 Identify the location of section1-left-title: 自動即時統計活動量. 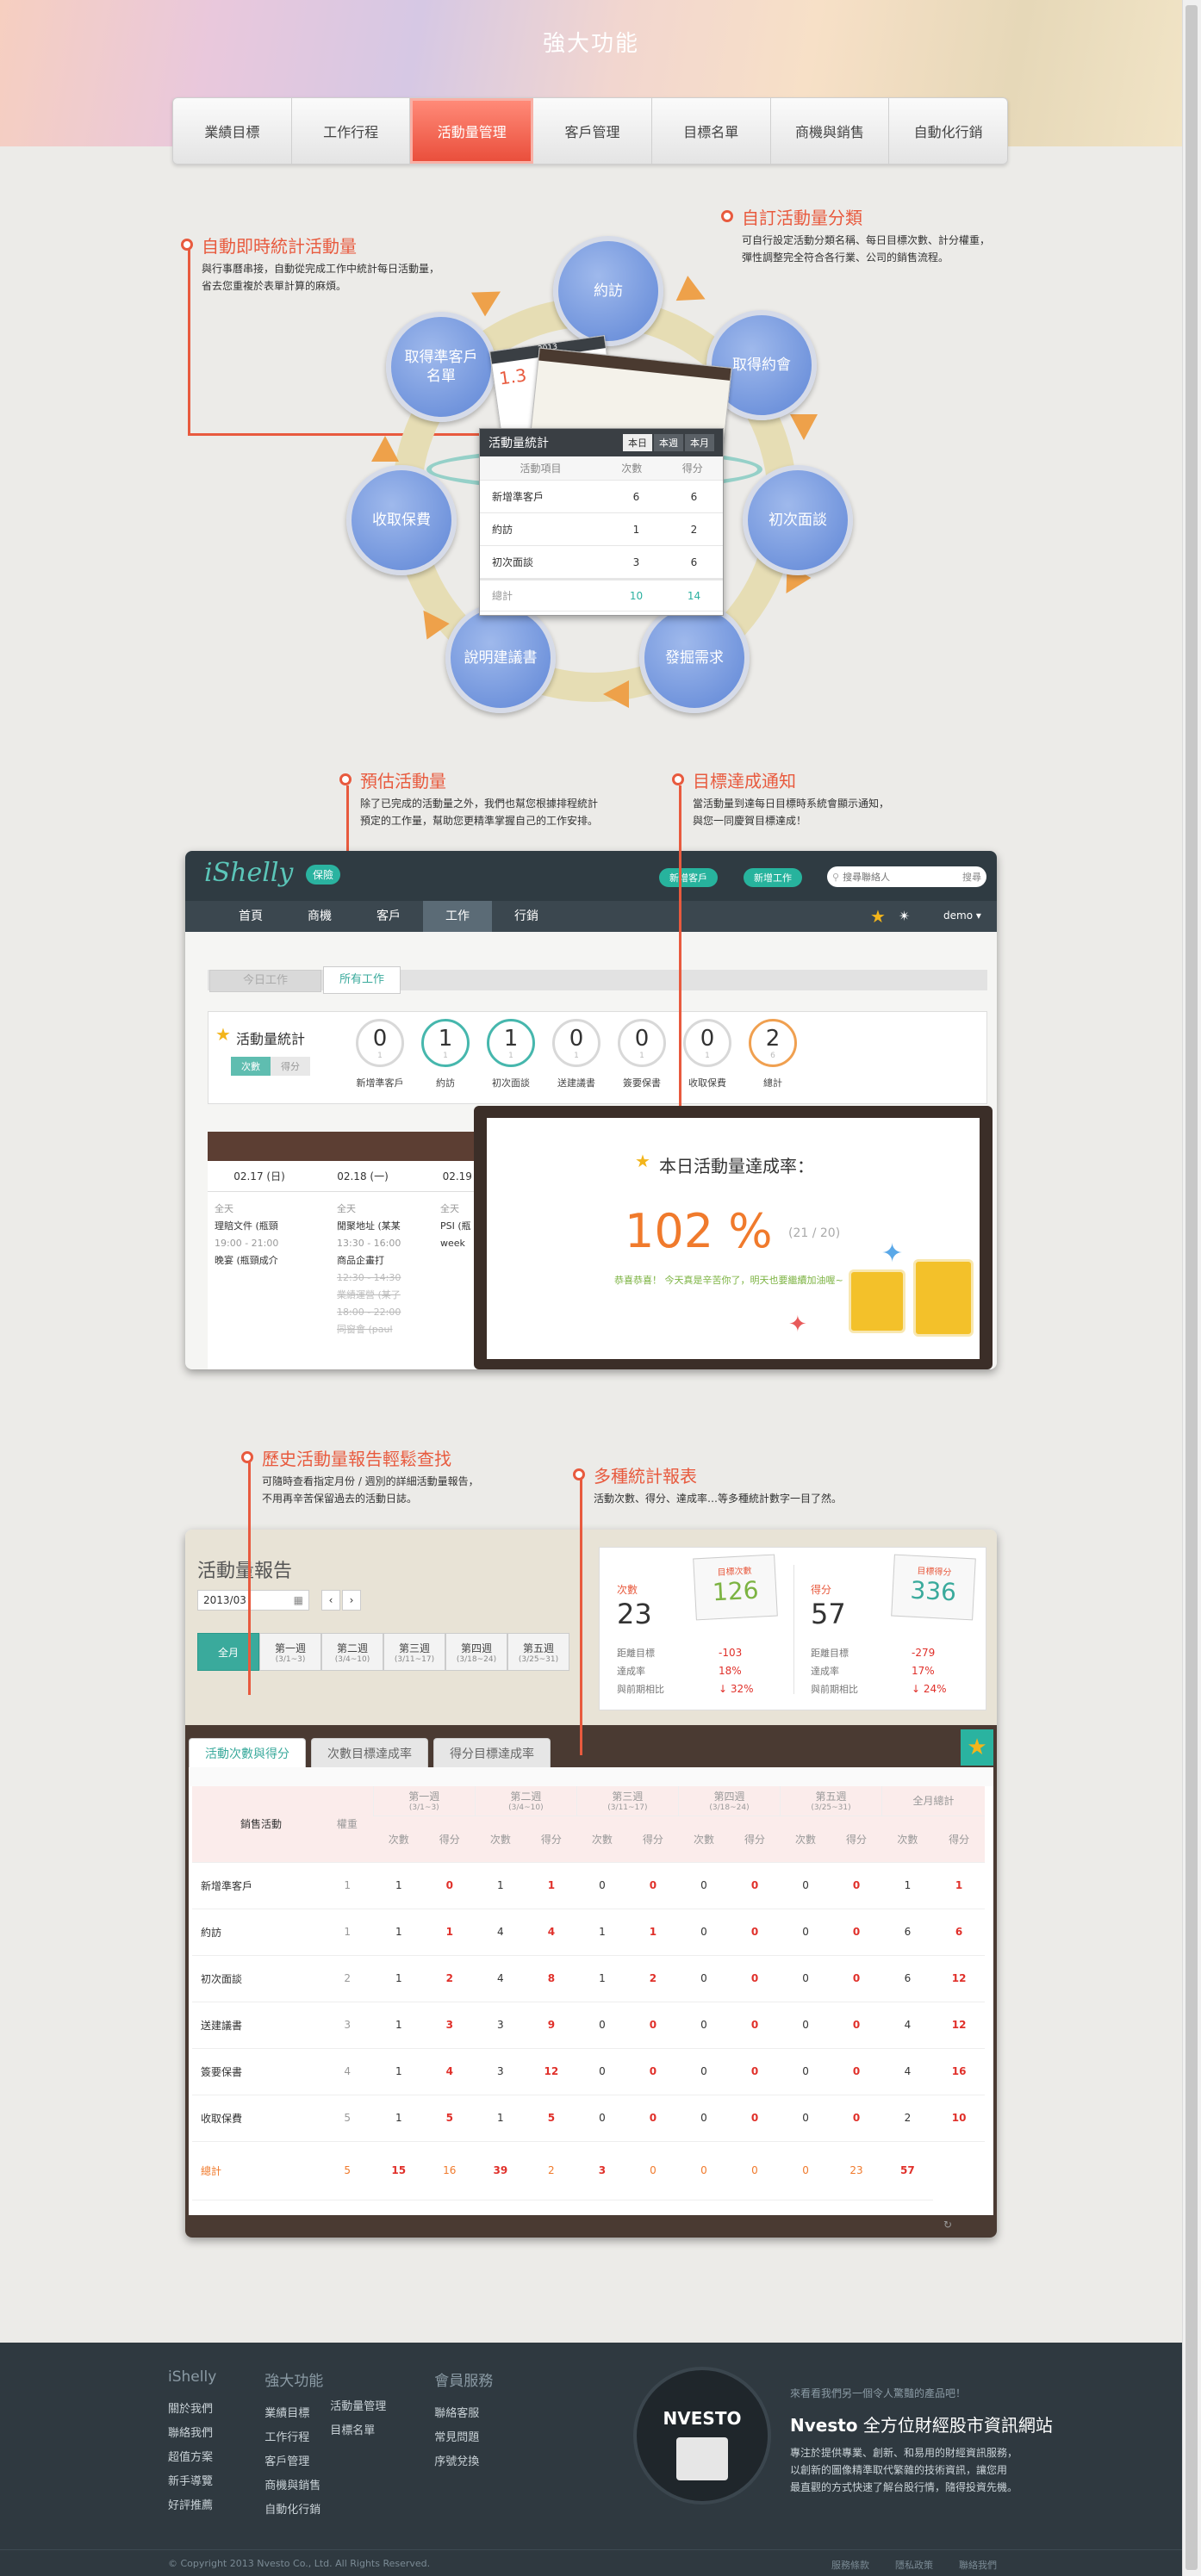
(279, 247).